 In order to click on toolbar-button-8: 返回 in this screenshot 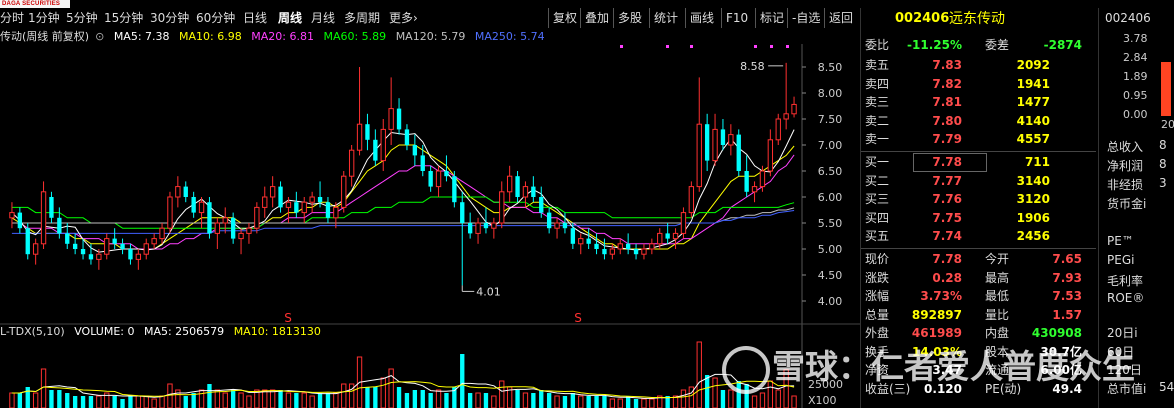, I will do `click(841, 18)`.